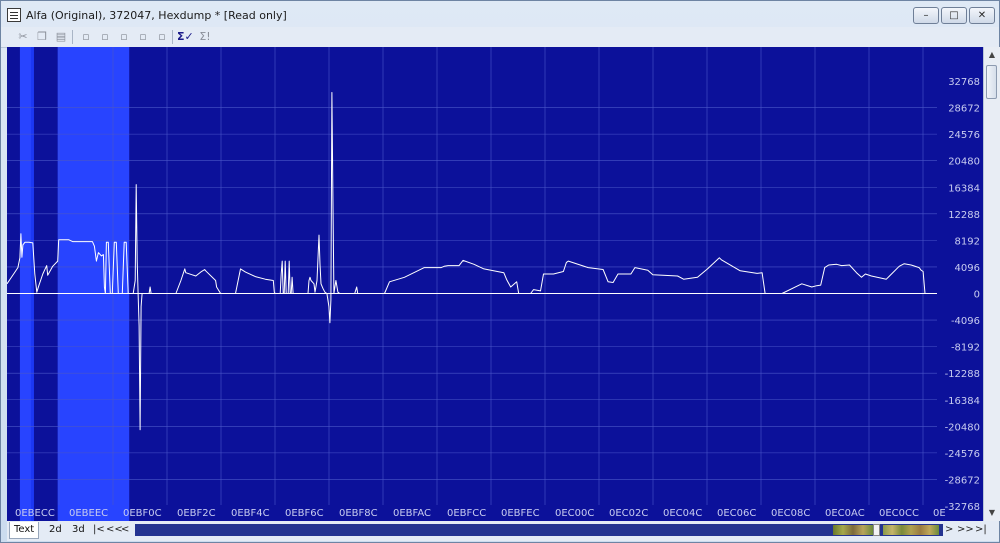 This screenshot has width=1000, height=543. I want to click on y-tick-label: 0, so click(977, 295).